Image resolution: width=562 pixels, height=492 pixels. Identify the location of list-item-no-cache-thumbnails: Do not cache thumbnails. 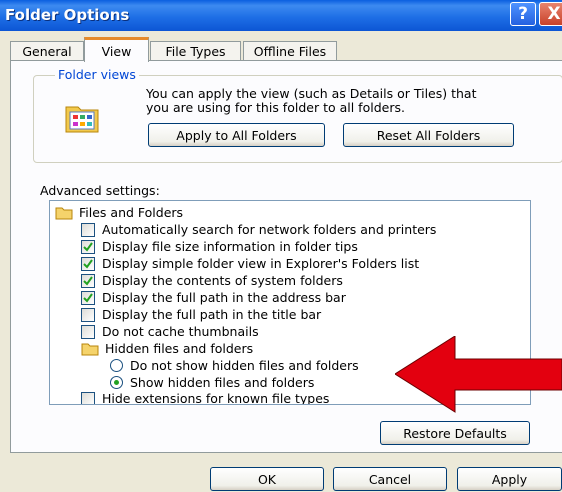
(170, 331).